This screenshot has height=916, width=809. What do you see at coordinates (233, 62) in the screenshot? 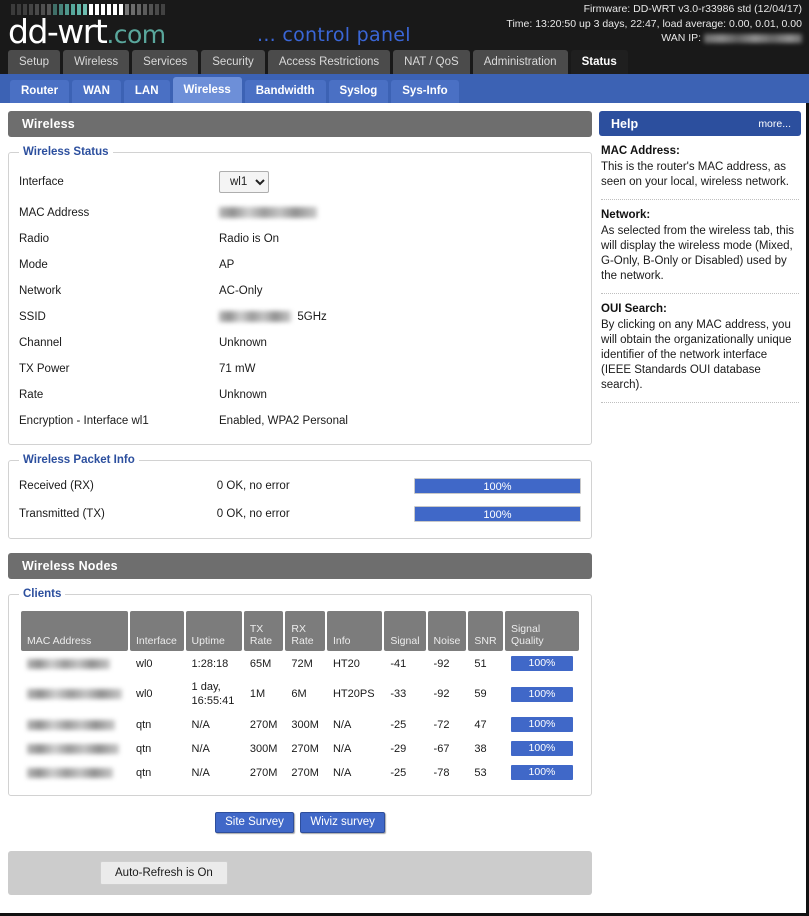
I see `main-tab-security: Security` at bounding box center [233, 62].